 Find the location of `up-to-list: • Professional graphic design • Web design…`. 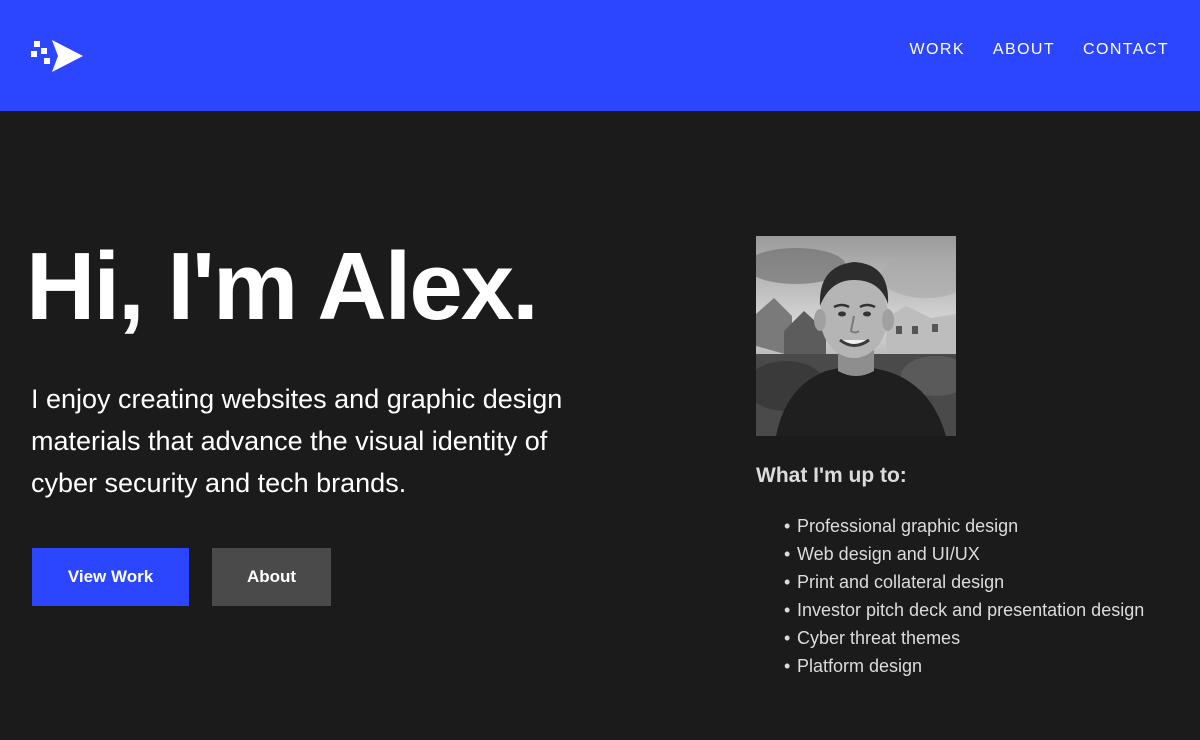

up-to-list: • Professional graphic design • Web design… is located at coordinates (964, 596).